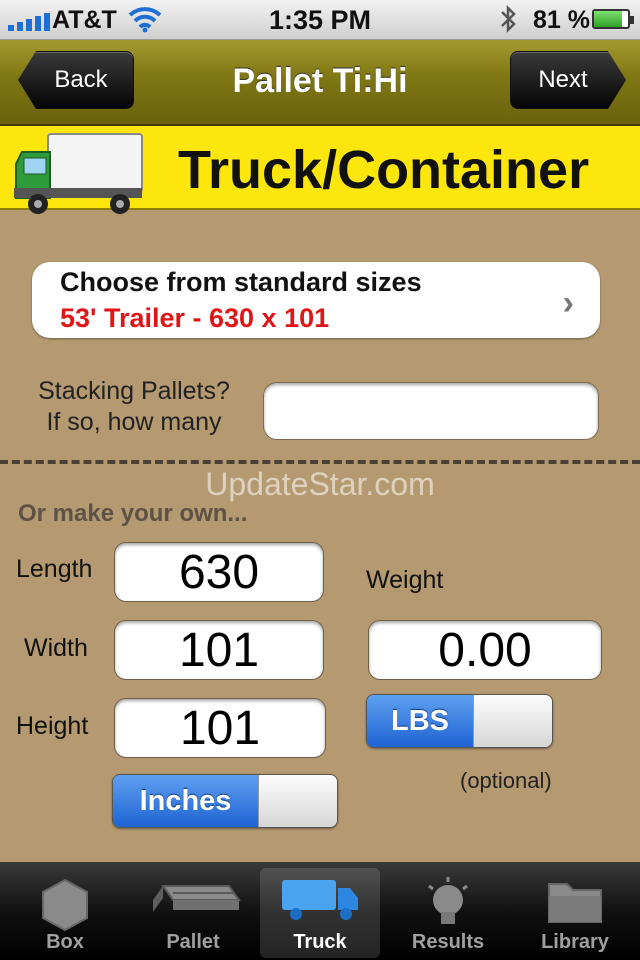 This screenshot has height=960, width=640. What do you see at coordinates (561, 20) in the screenshot?
I see `battery-percent: 81 %` at bounding box center [561, 20].